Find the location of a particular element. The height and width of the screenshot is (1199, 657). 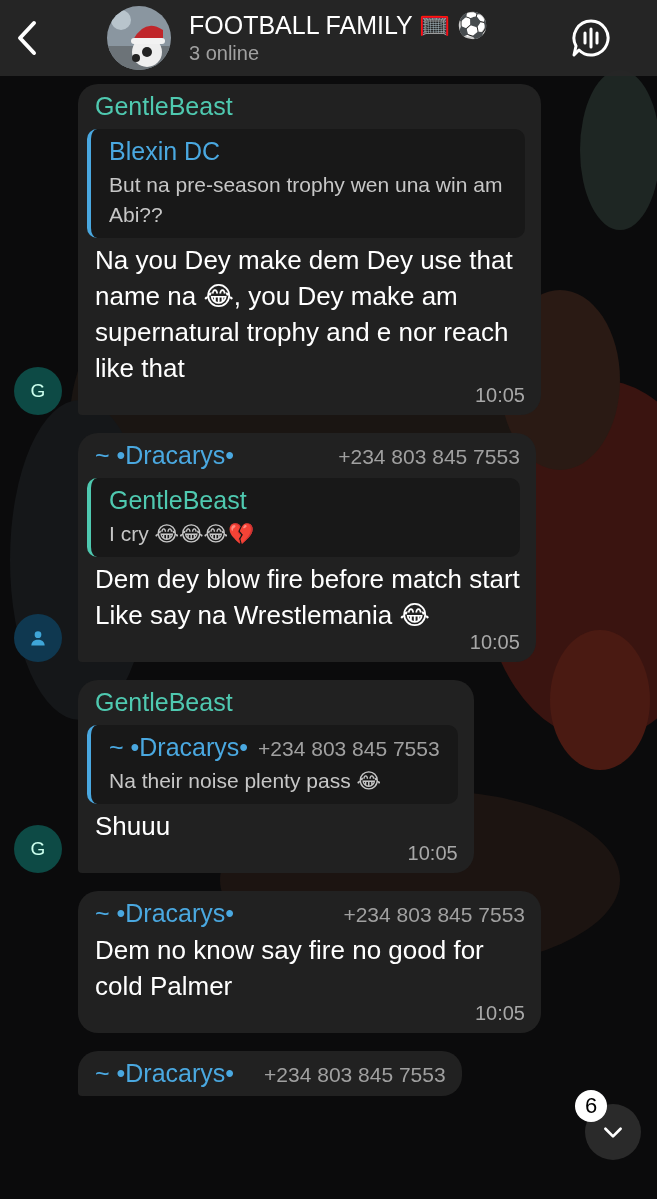

message-bubble: ~ •Dracarys• +234 803 845 7553 is located at coordinates (270, 1073).